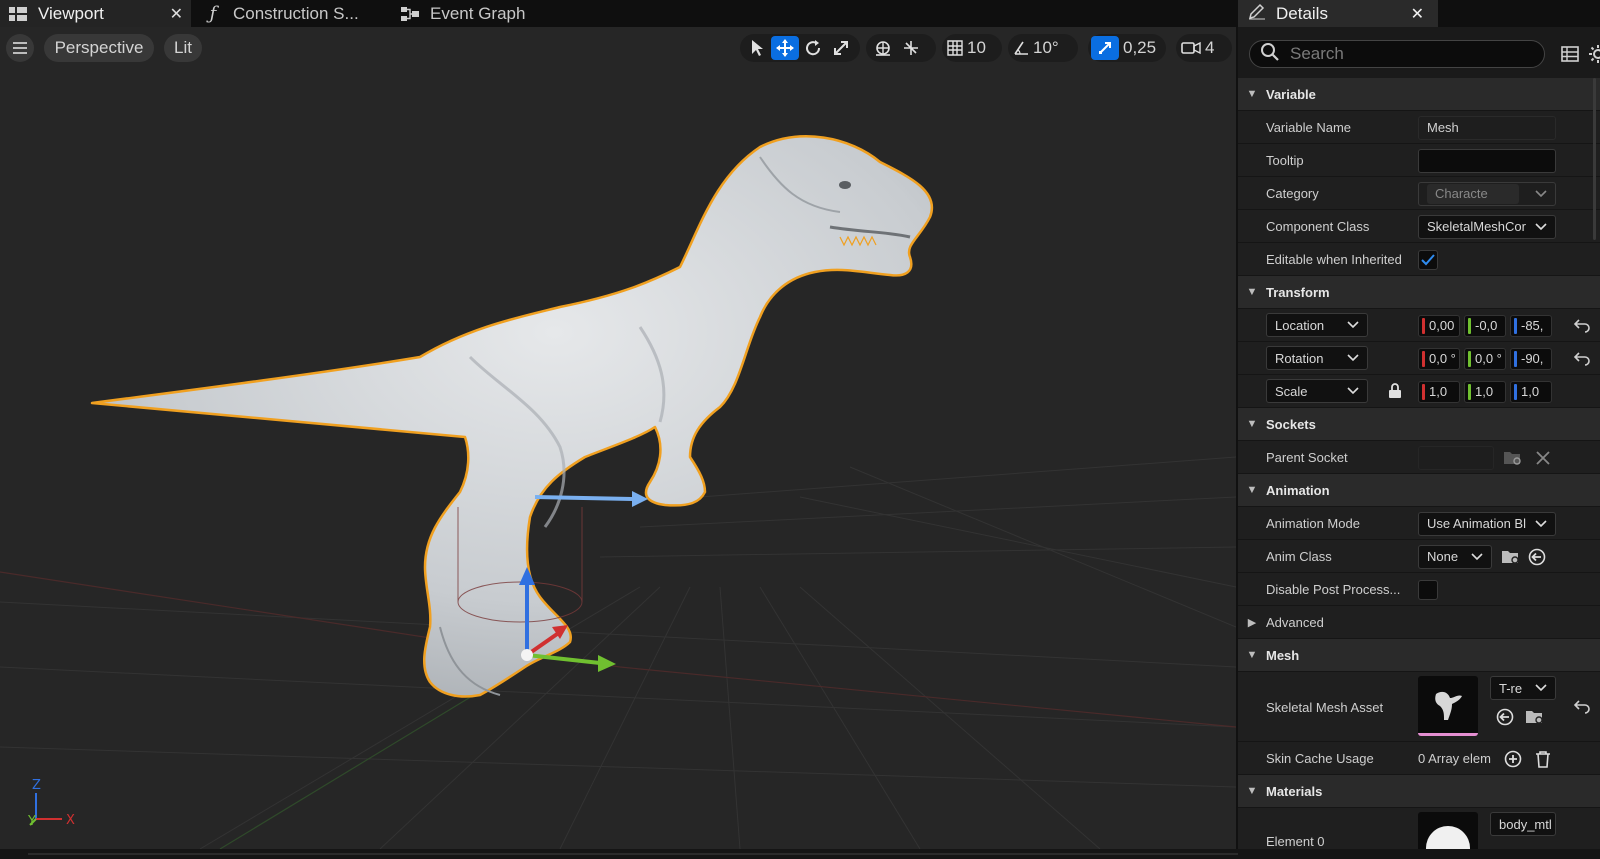 This screenshot has height=859, width=1600. What do you see at coordinates (1487, 226) in the screenshot?
I see `component-class-combo: SkeletalMeshCor` at bounding box center [1487, 226].